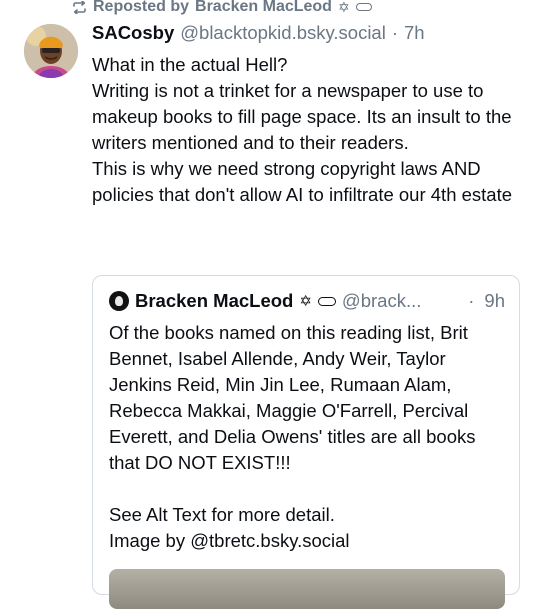 The image size is (540, 609). Describe the element at coordinates (79, 7) in the screenshot. I see `repost-icon` at that location.